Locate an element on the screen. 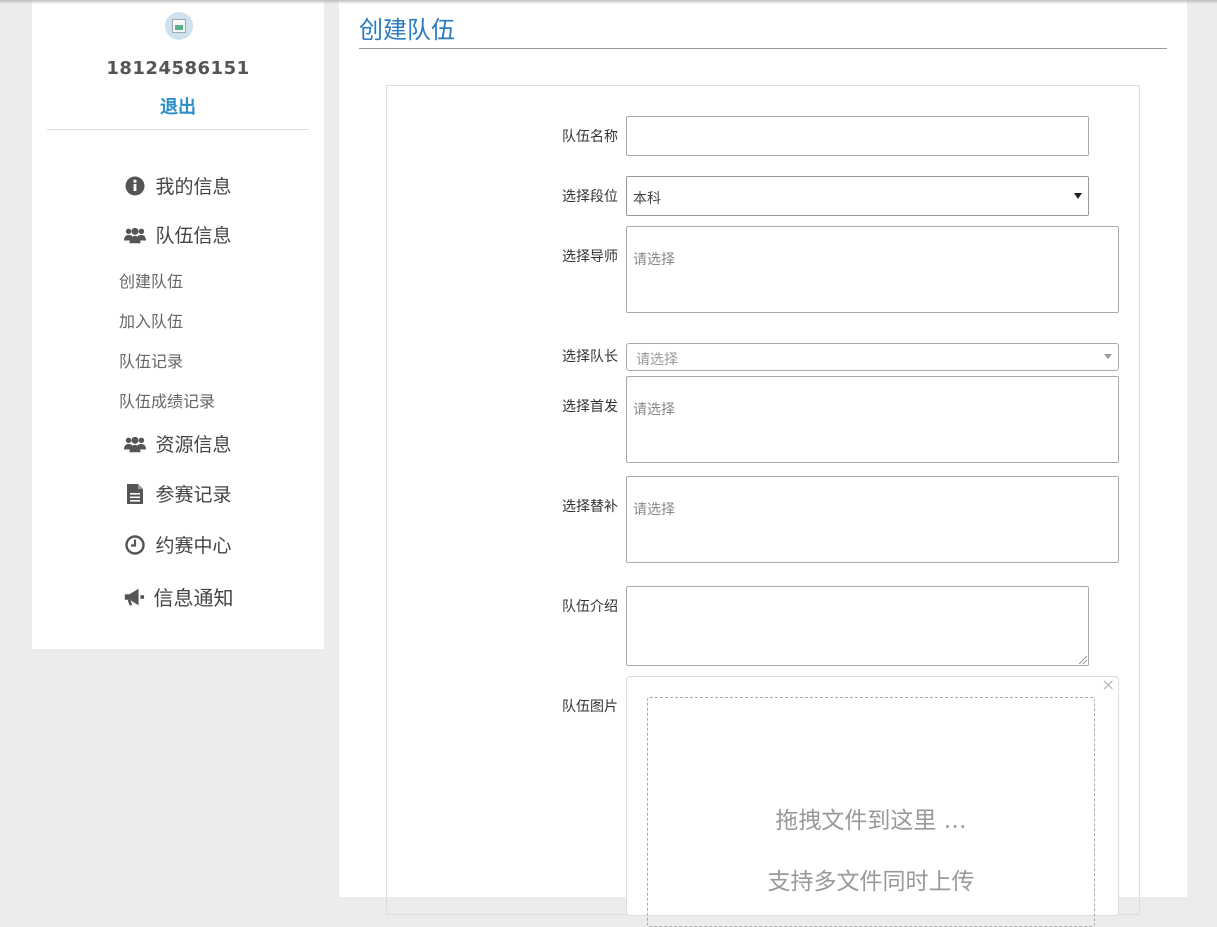 The height and width of the screenshot is (927, 1217). bullhorn-icon is located at coordinates (134, 597).